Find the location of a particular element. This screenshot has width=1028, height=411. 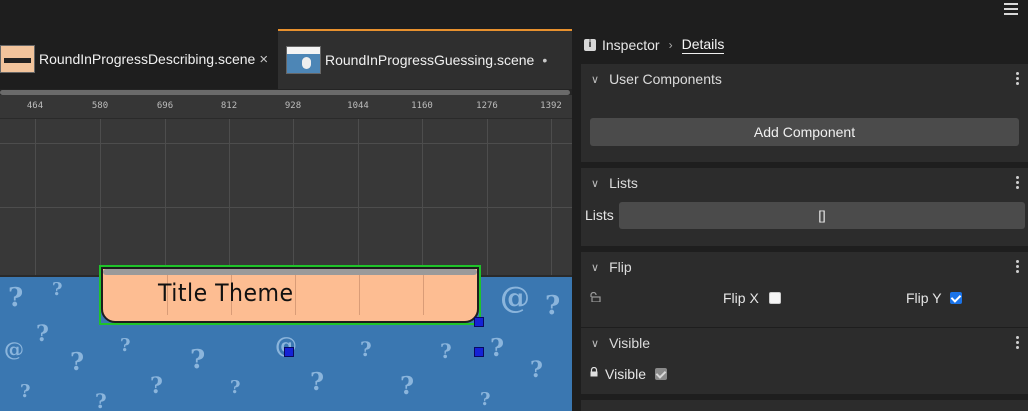

menu-icon is located at coordinates (1011, 7).